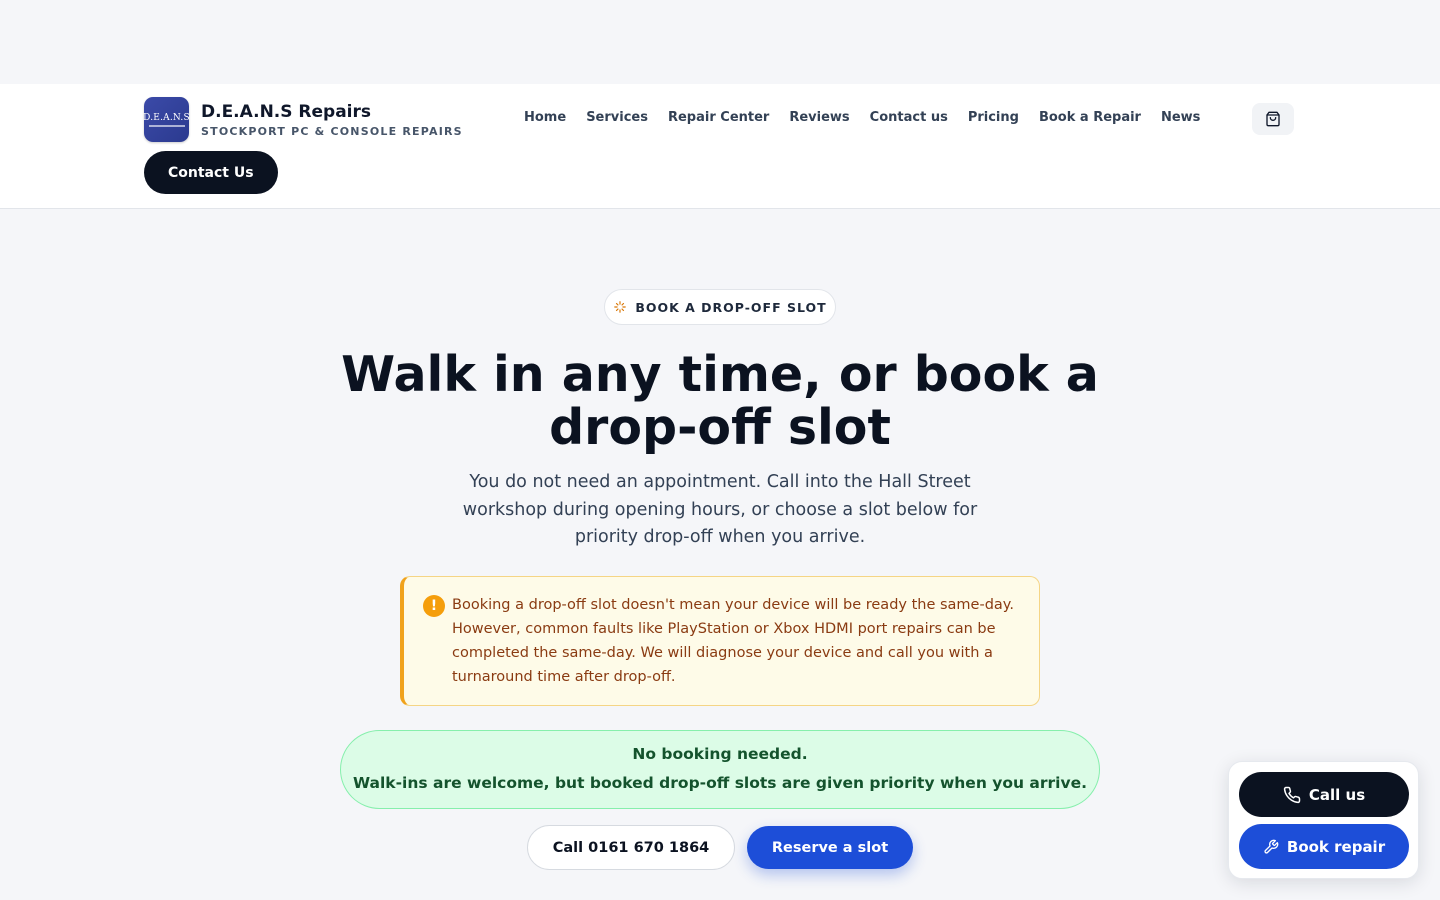  I want to click on contact-us-button: Contact Us, so click(211, 172).